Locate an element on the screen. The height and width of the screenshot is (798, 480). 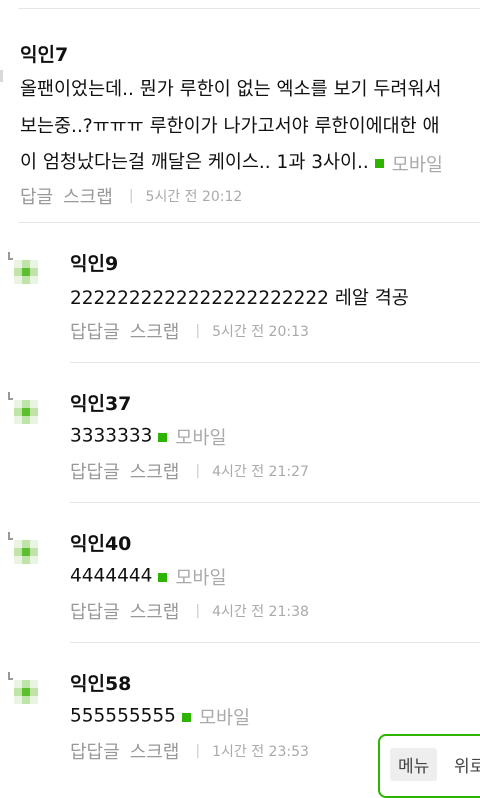
menu-button: 메뉴 is located at coordinates (414, 764).